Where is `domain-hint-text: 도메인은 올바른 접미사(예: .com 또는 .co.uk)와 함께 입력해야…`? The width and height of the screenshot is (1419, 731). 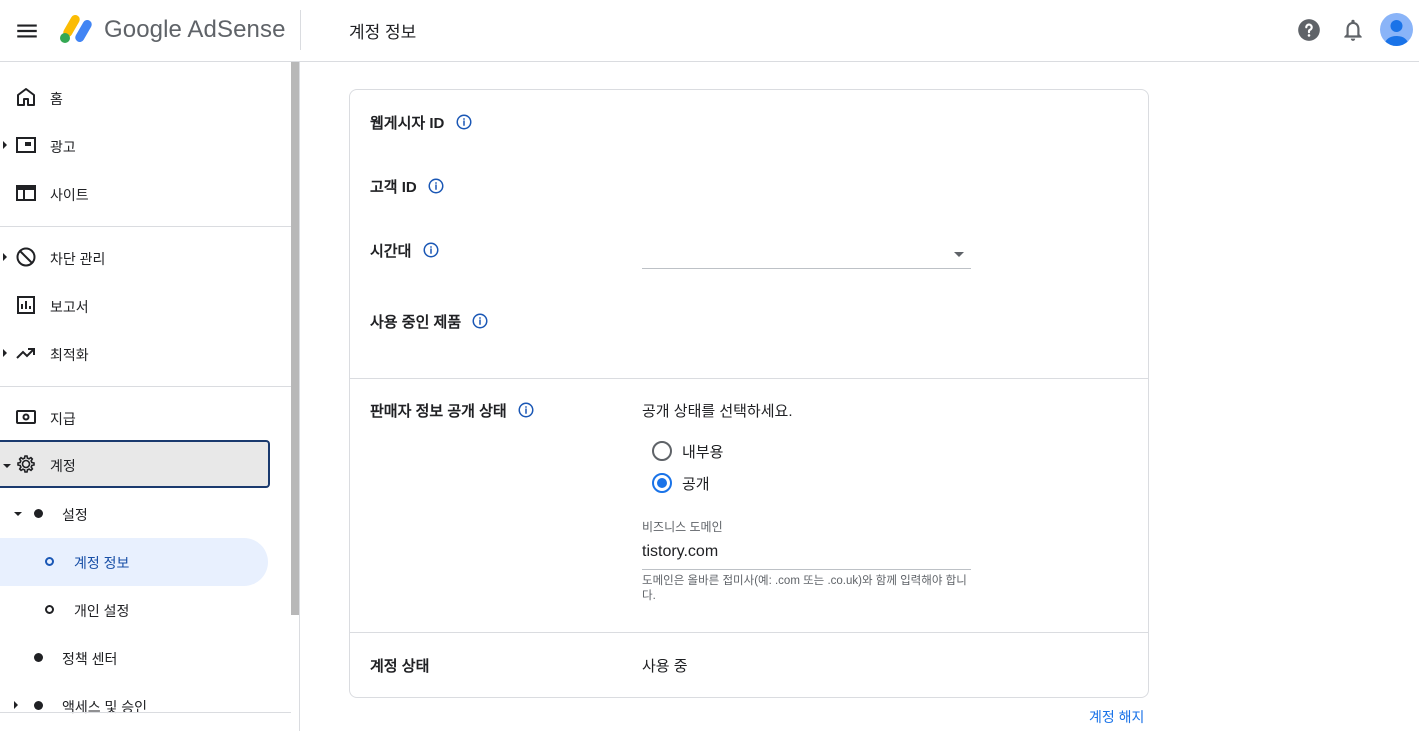
domain-hint-text: 도메인은 올바른 접미사(예: .com 또는 .co.uk)와 함께 입력해야… is located at coordinates (804, 588).